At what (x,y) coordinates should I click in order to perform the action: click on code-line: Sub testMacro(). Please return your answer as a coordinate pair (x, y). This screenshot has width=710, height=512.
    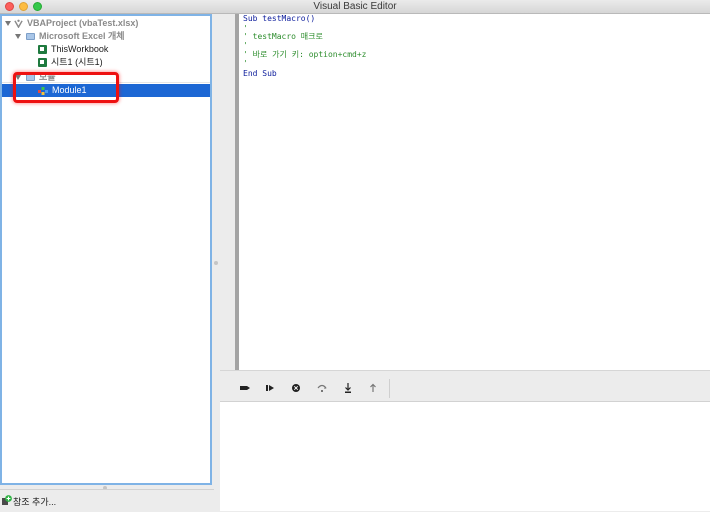
    Looking at the image, I should click on (279, 18).